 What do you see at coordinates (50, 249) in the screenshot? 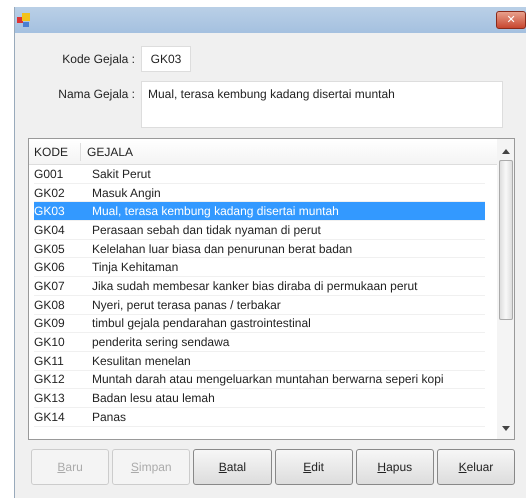
I see `table-cell-text: GK05` at bounding box center [50, 249].